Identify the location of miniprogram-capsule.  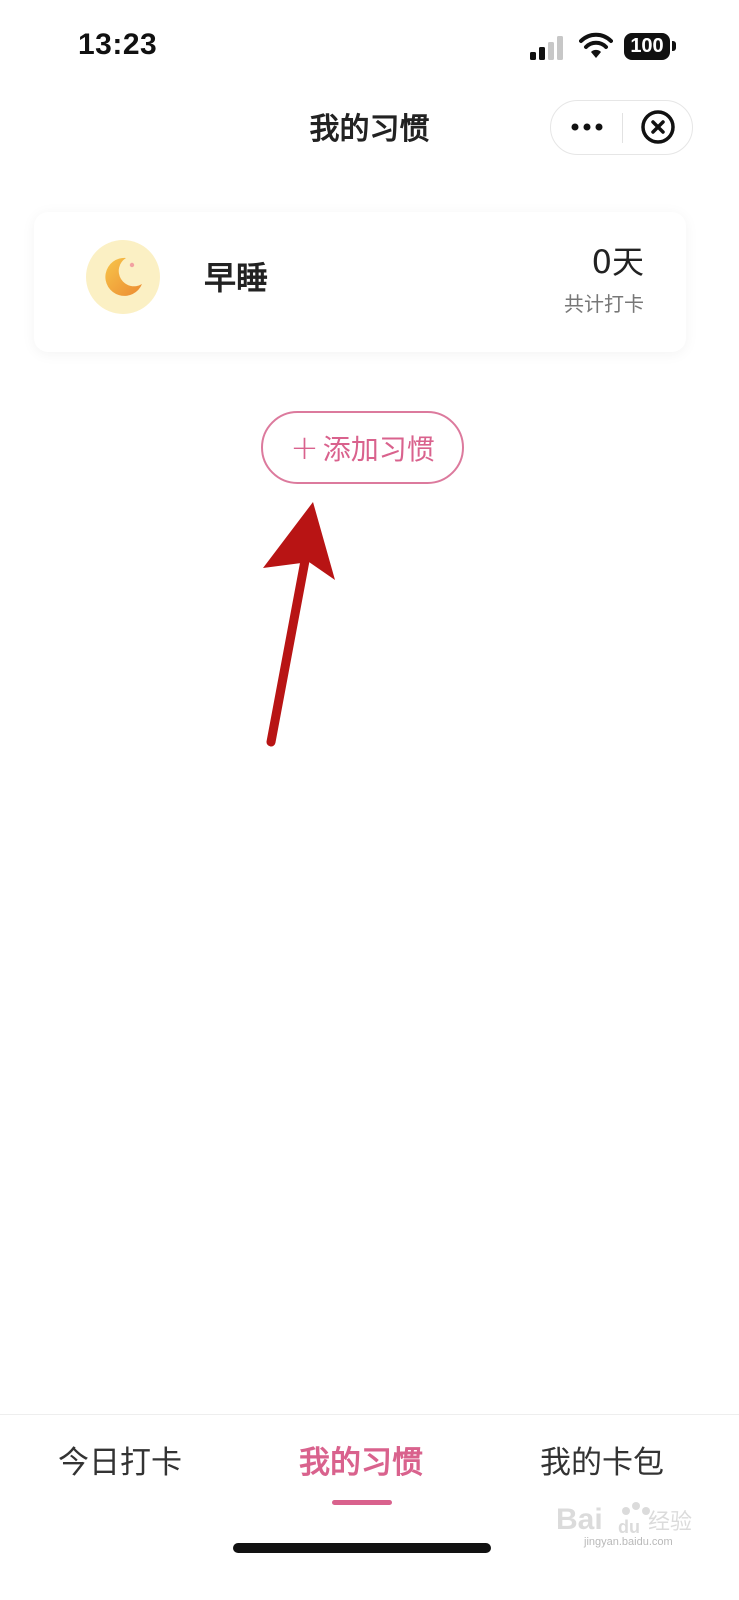
(621, 127).